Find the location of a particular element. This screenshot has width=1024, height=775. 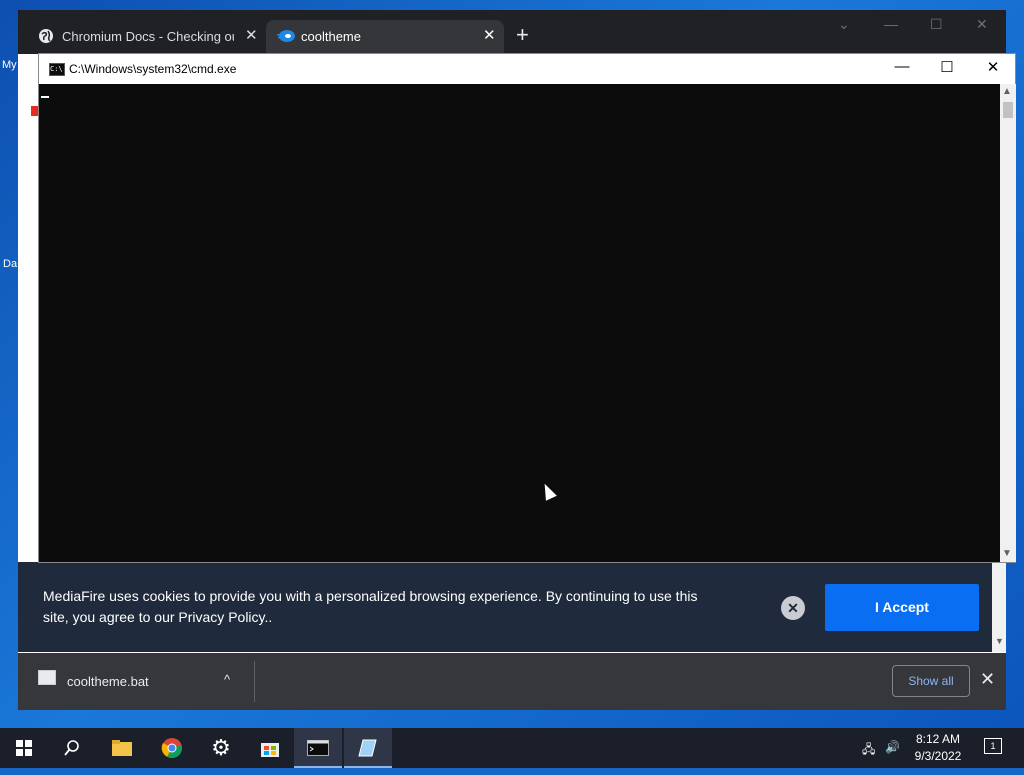

console-cursor is located at coordinates (45, 97).